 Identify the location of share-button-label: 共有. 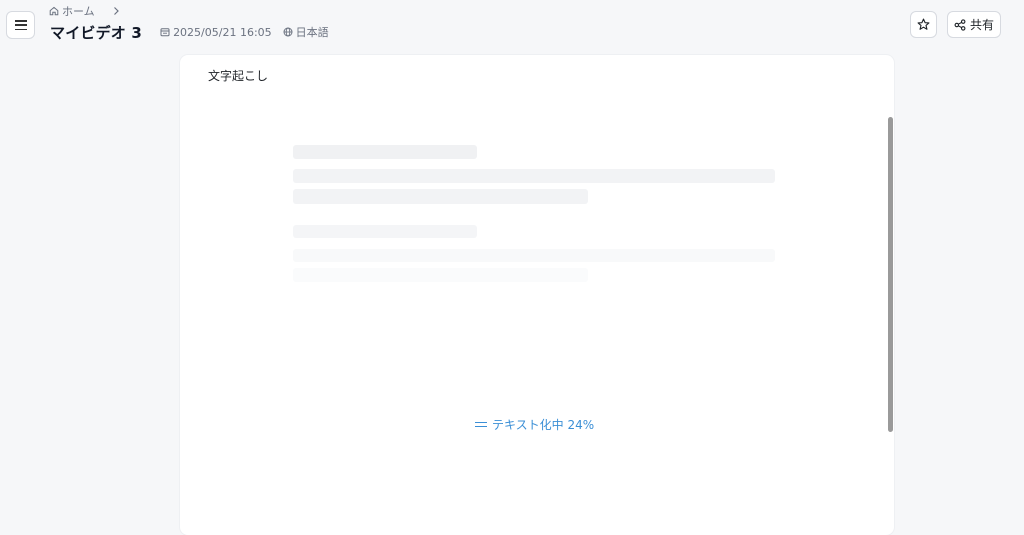
(981, 25).